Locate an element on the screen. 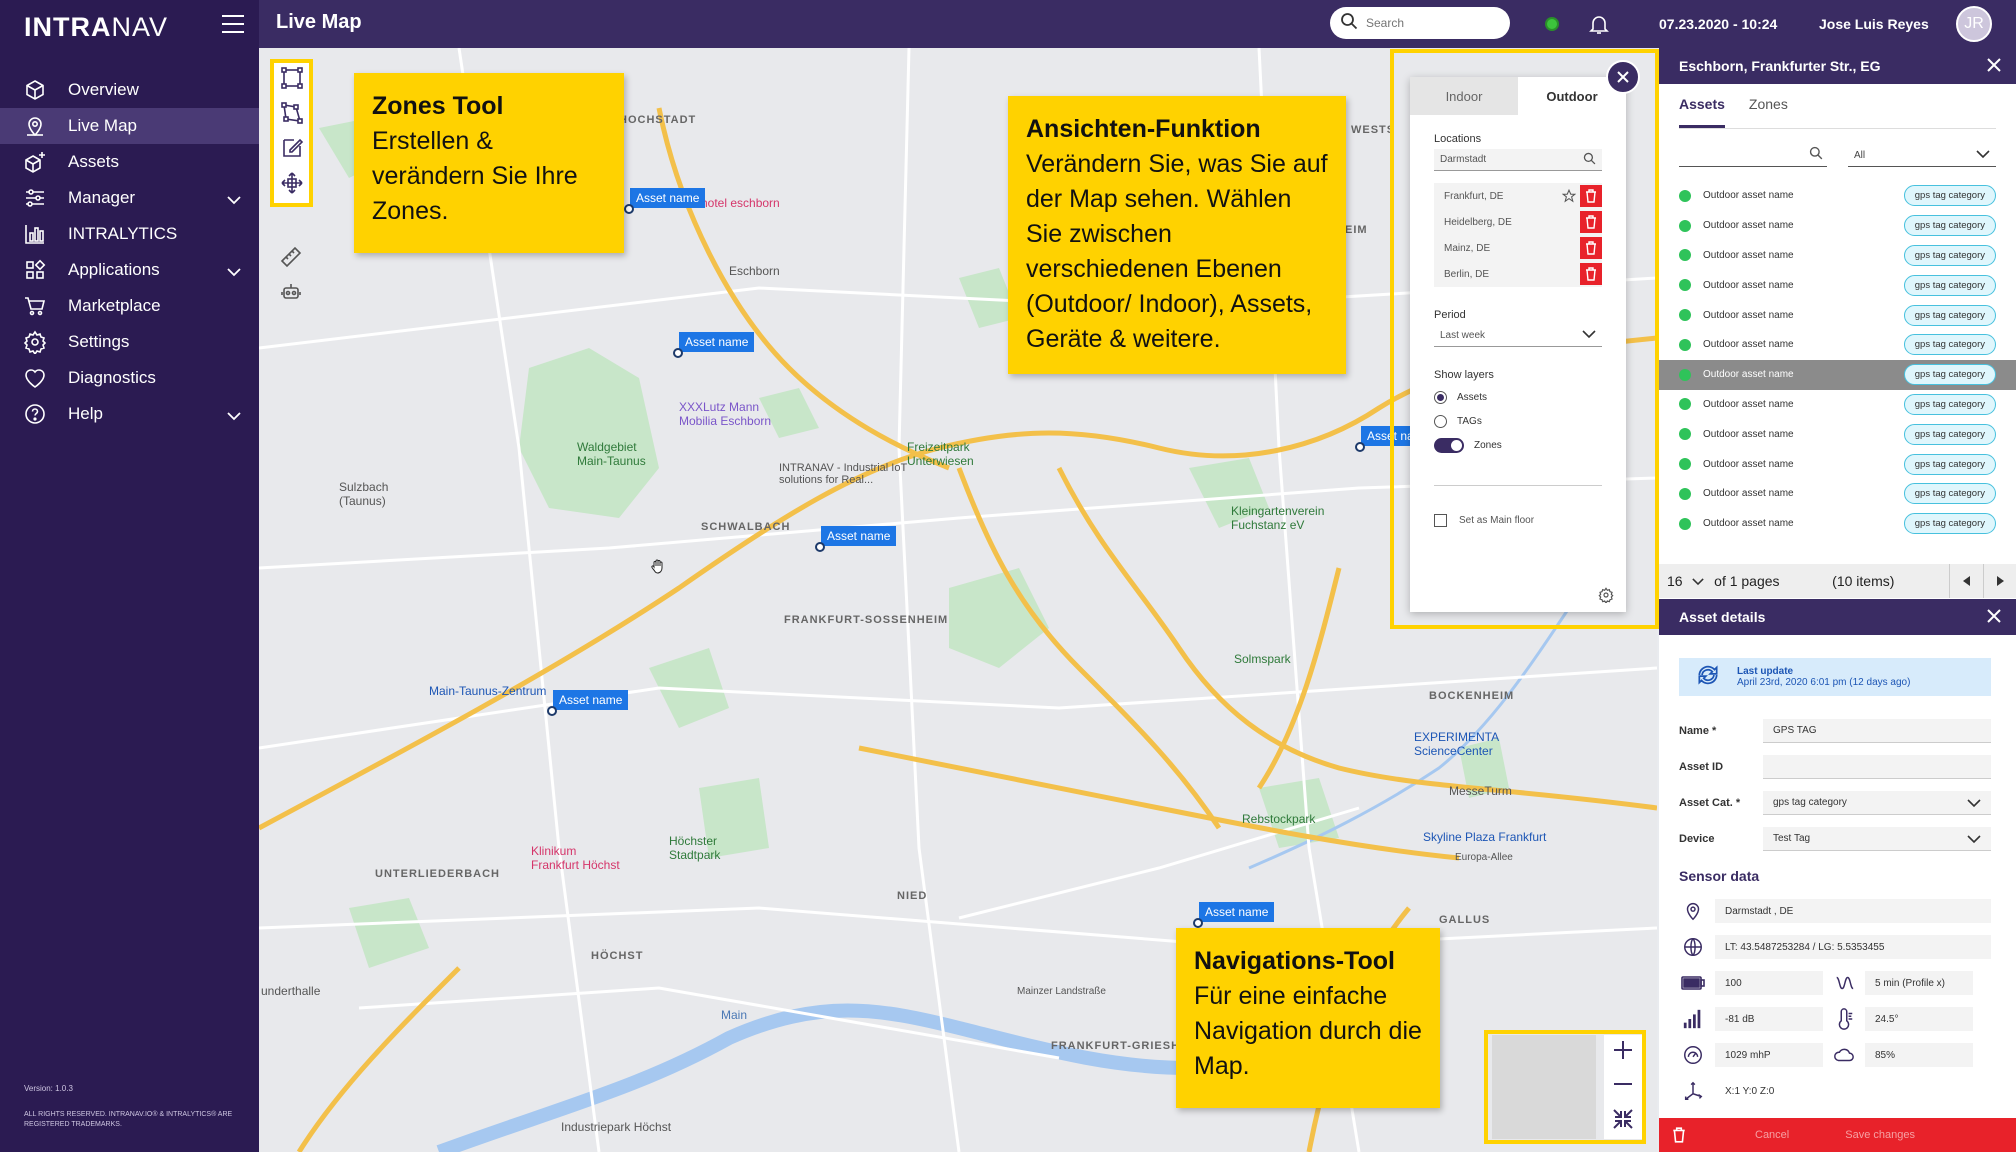  avatar: JR is located at coordinates (1974, 24).